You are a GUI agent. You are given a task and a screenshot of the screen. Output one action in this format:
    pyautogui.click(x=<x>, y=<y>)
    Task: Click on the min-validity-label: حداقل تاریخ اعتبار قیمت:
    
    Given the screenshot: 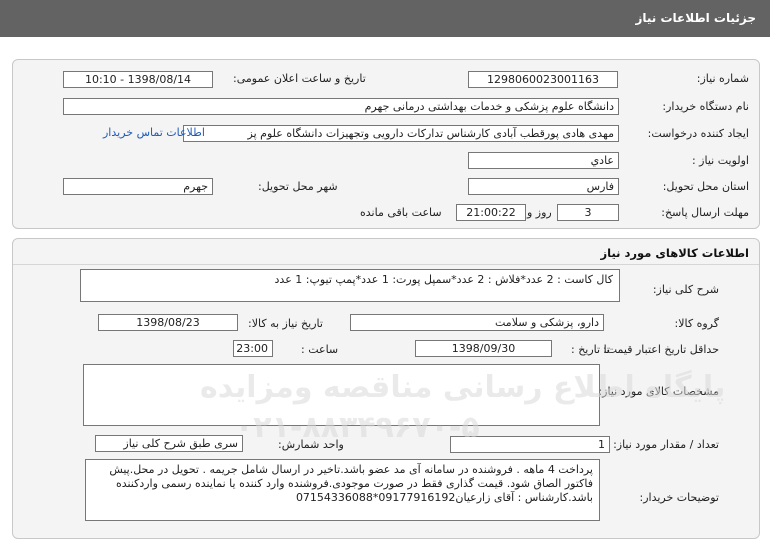 What is the action you would take?
    pyautogui.click(x=661, y=349)
    